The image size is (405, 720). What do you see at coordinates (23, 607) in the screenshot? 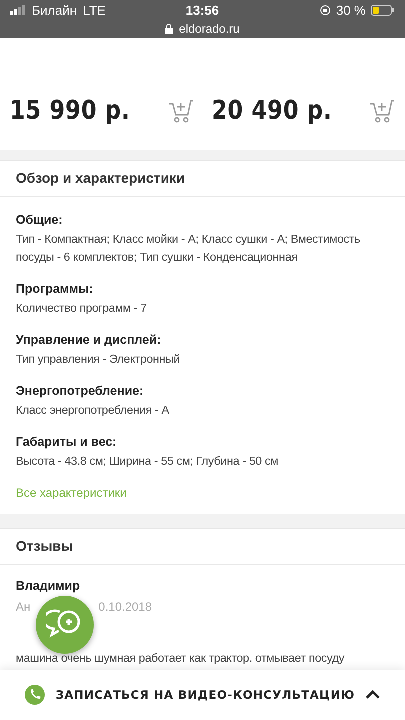
I see `review-date: Ан` at bounding box center [23, 607].